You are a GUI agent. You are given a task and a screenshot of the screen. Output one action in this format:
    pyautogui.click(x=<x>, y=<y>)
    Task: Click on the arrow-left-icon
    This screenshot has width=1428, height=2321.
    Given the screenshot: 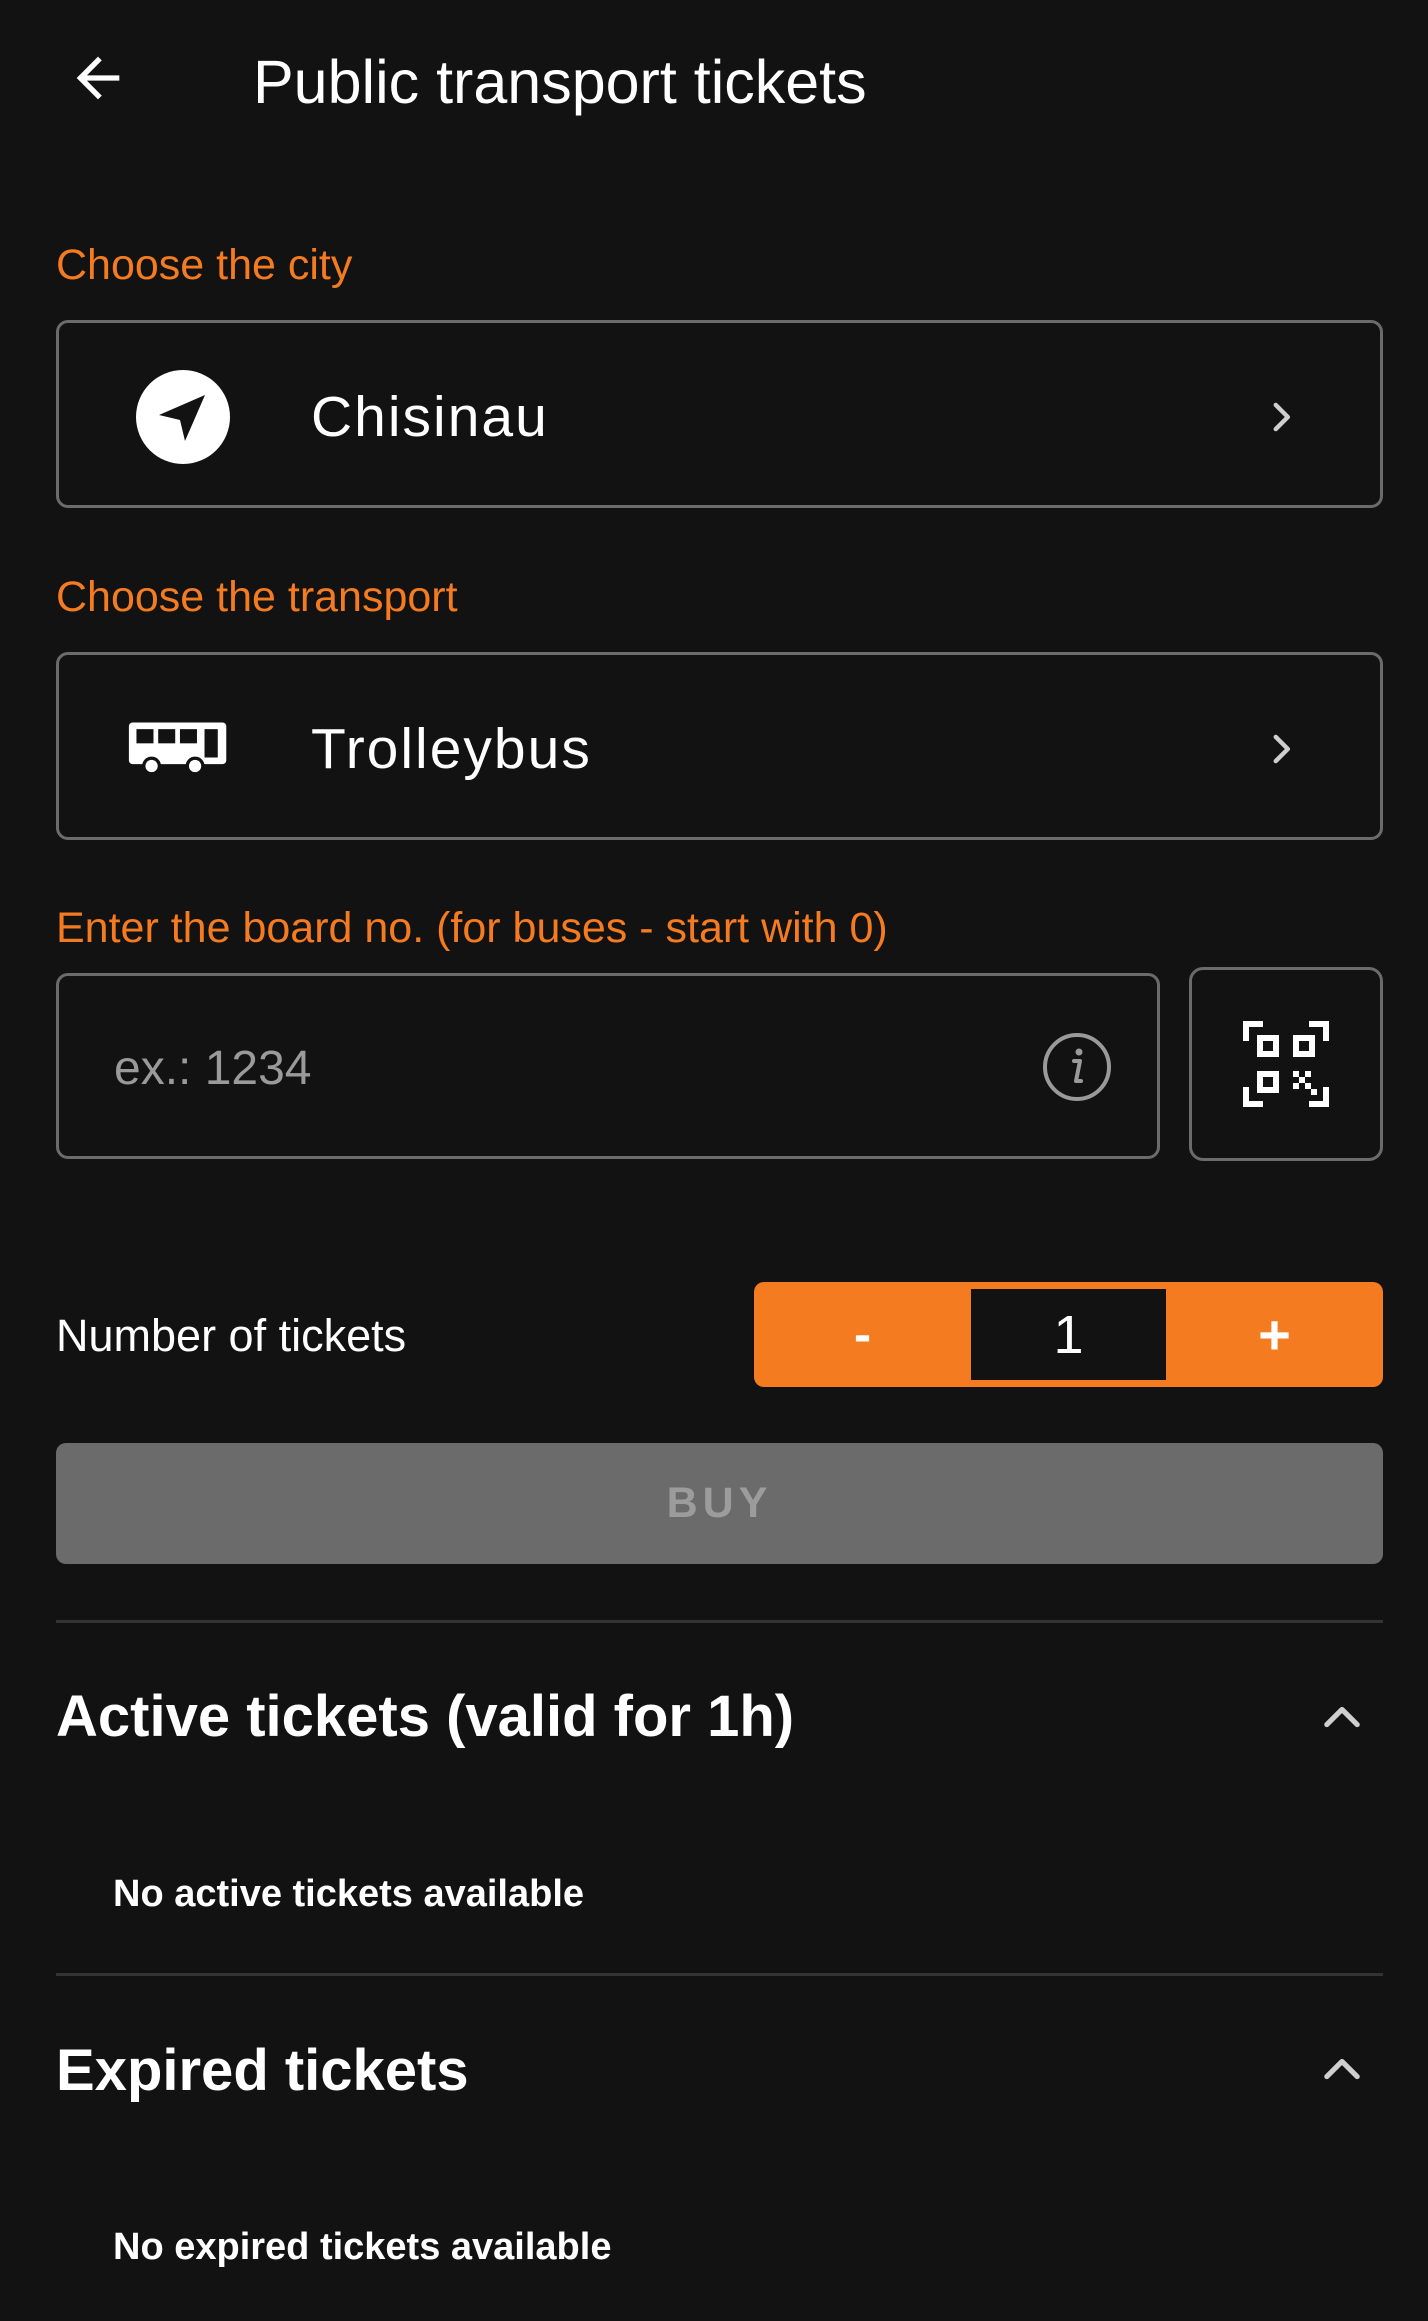 What is the action you would take?
    pyautogui.click(x=98, y=78)
    